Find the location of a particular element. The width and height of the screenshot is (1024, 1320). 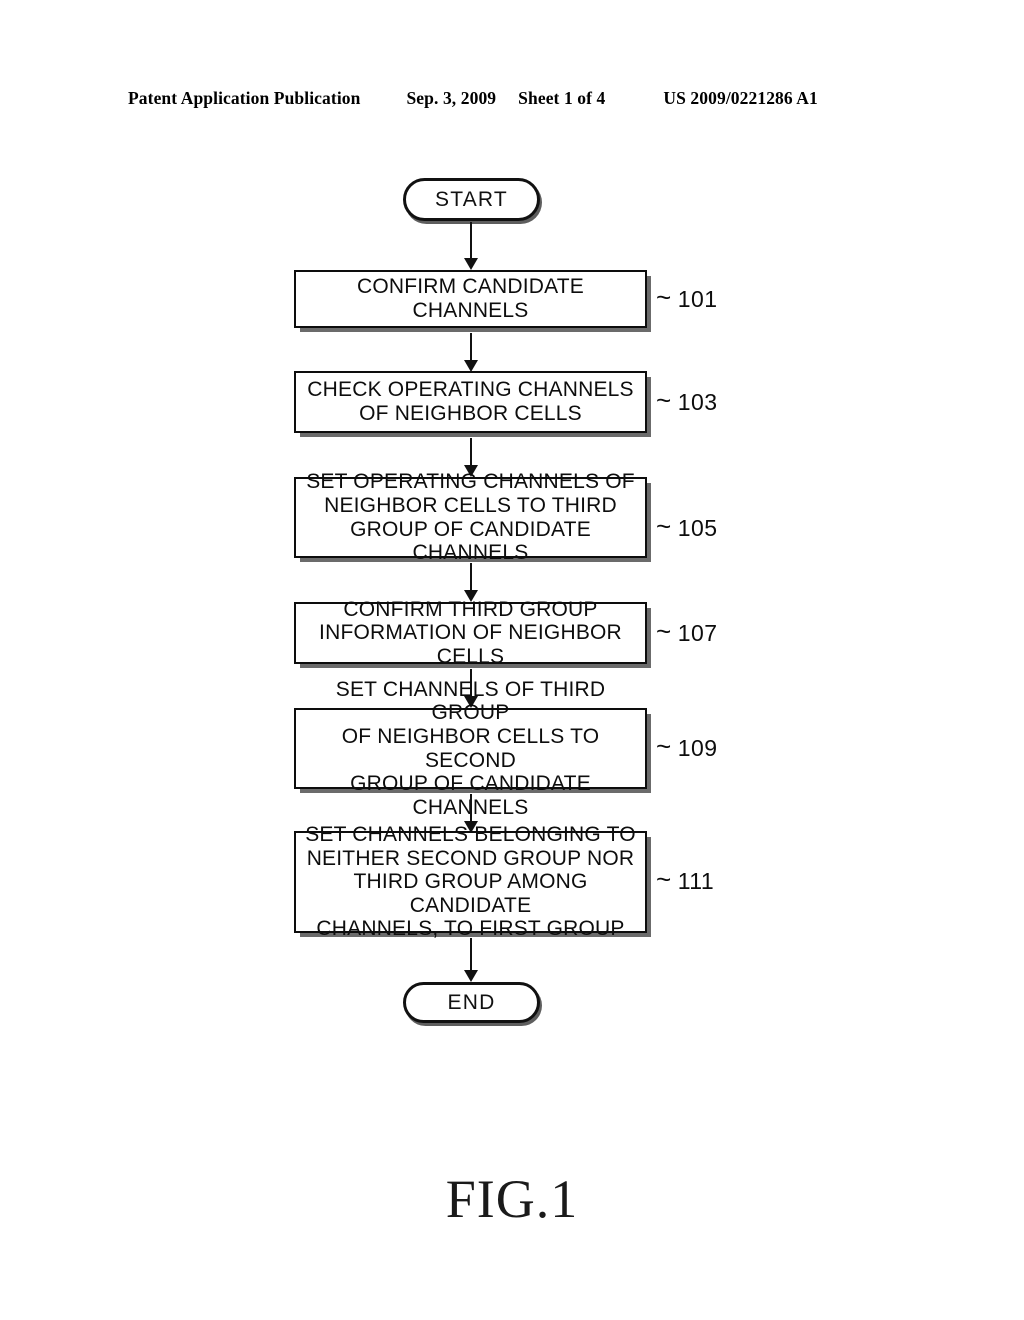

ref-number-107: 107 is located at coordinates (697, 633).